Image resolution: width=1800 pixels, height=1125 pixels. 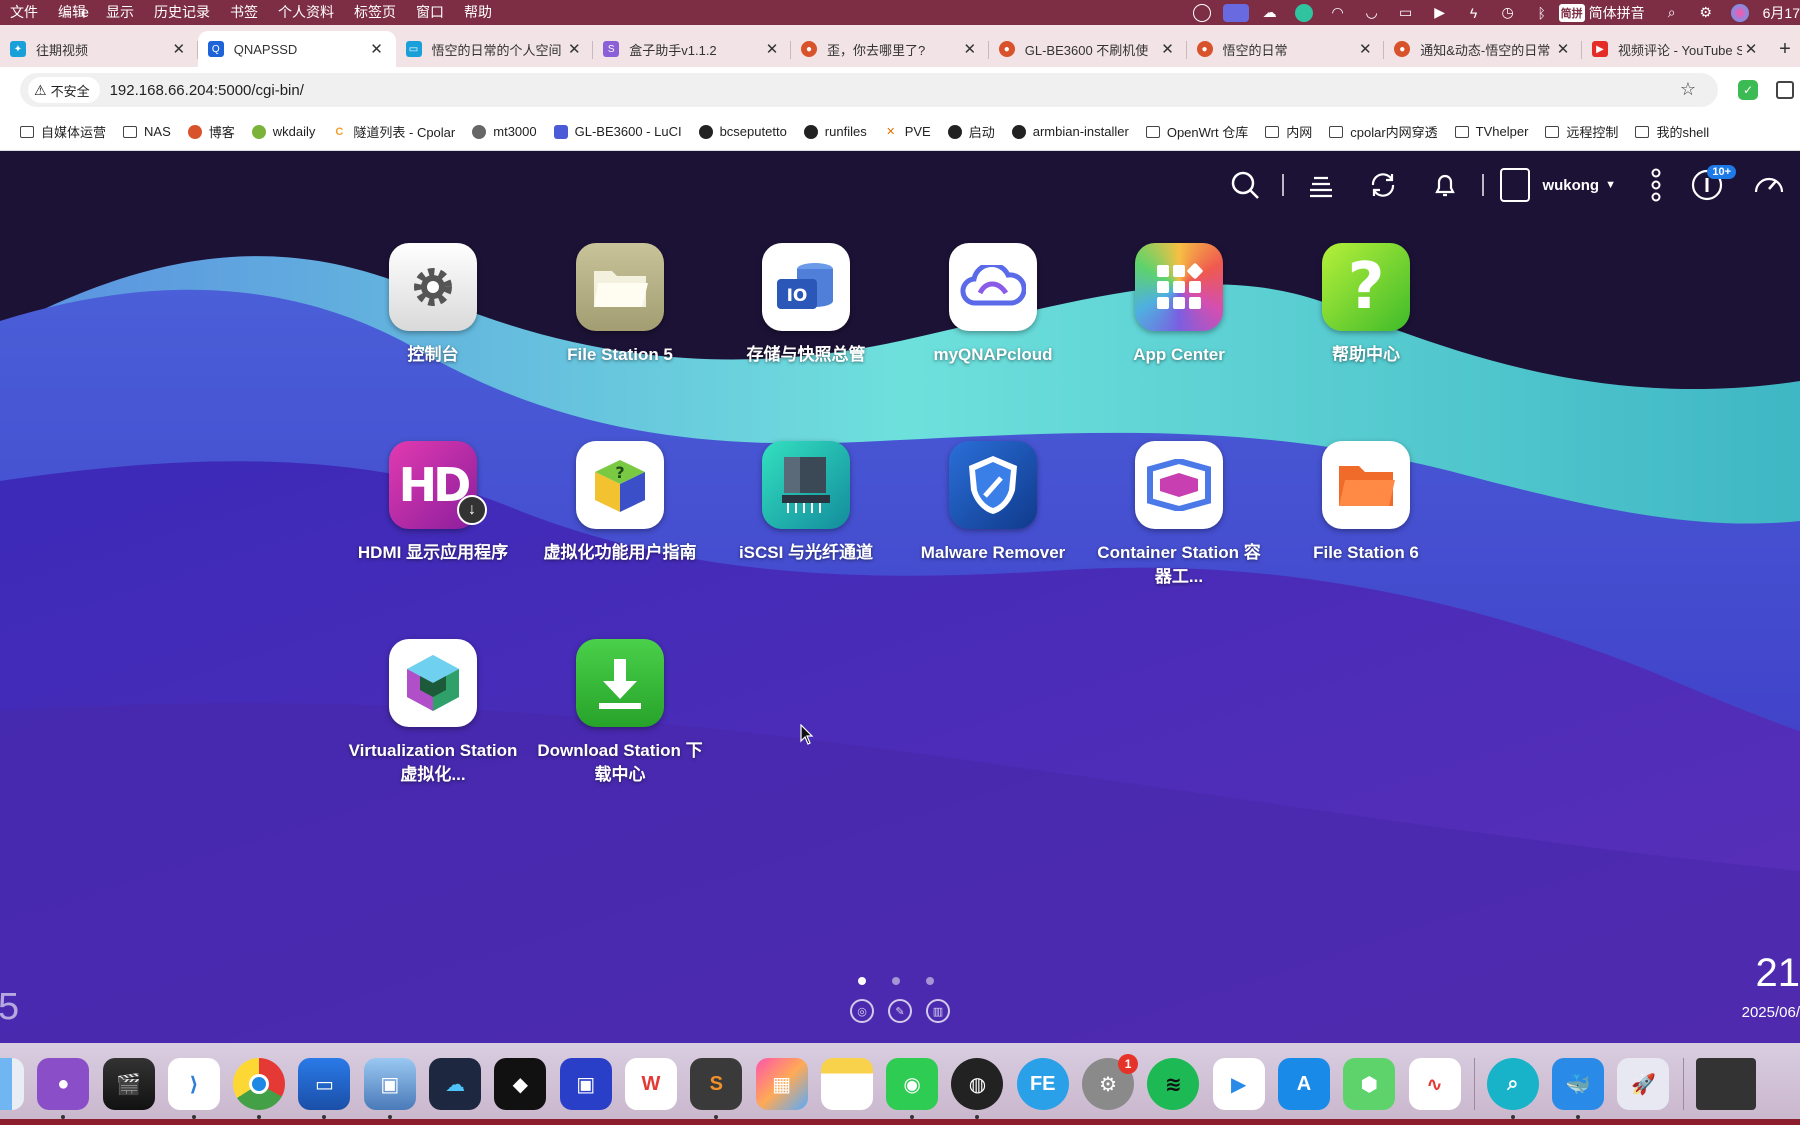 I want to click on qsync-search-icon: ⌕, so click(x=1512, y=1088).